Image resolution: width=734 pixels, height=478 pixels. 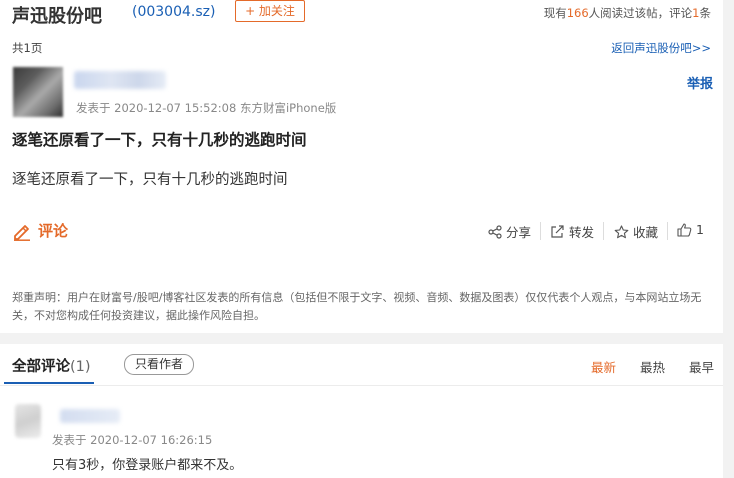 I want to click on tab-all-count: (1), so click(x=80, y=367).